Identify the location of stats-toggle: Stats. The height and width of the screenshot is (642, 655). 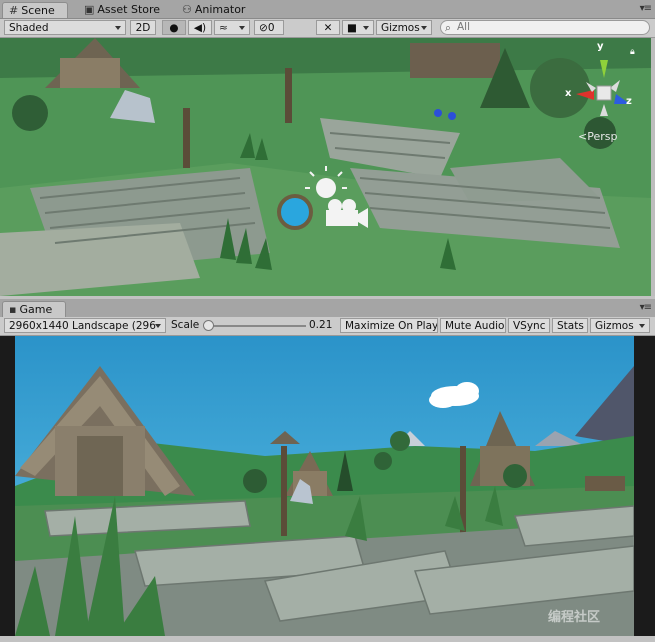
(570, 325).